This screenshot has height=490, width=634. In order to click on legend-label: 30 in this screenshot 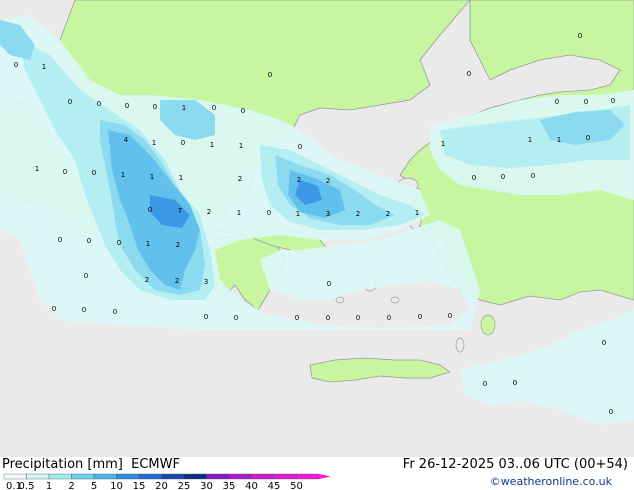, I will do `click(206, 485)`.